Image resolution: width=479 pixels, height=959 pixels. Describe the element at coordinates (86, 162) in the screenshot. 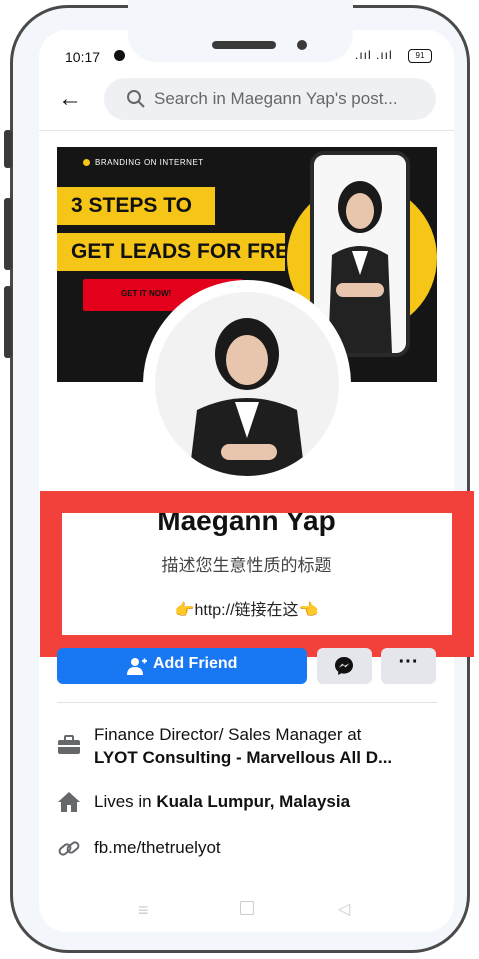

I see `brand-dot` at that location.